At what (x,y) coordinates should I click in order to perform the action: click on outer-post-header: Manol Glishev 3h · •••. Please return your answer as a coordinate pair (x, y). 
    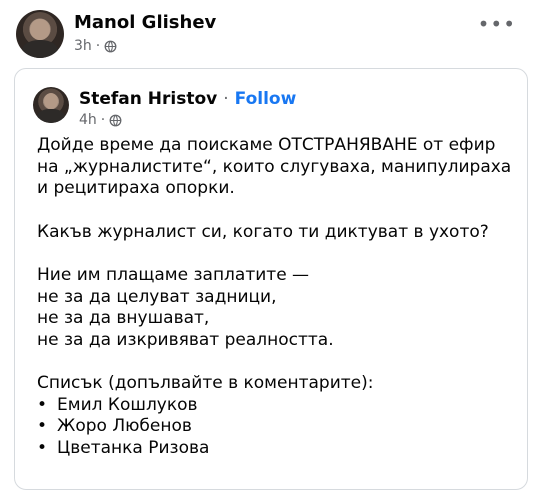
    Looking at the image, I should click on (267, 35).